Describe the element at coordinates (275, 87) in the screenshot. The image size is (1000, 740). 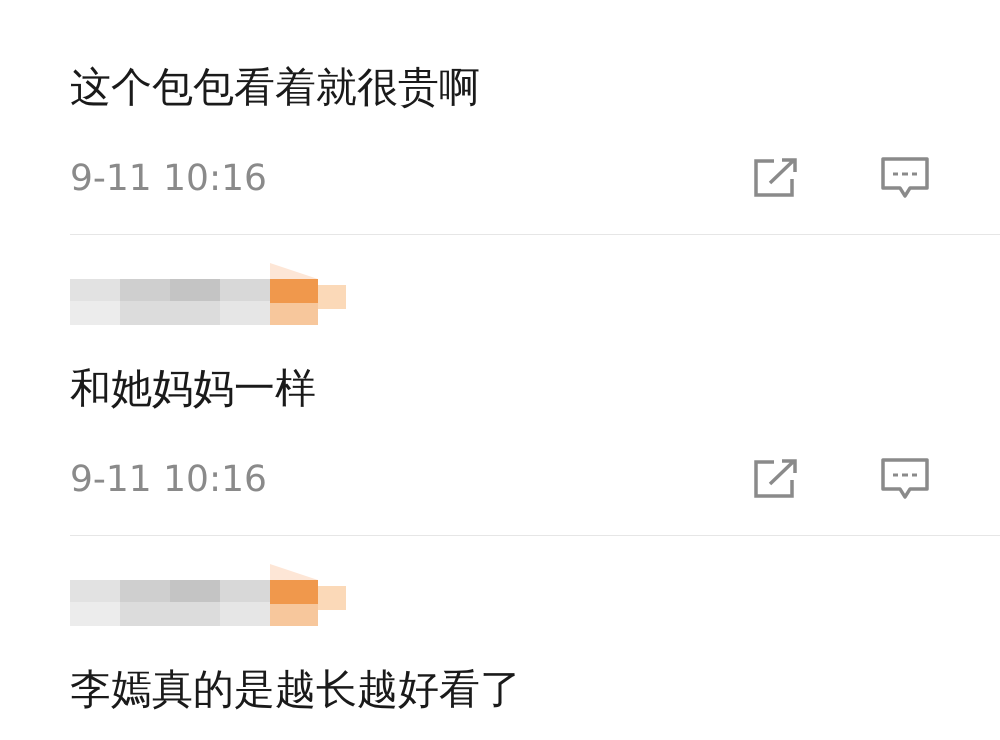
I see `comment-text: 这个包包看着就很贵啊` at that location.